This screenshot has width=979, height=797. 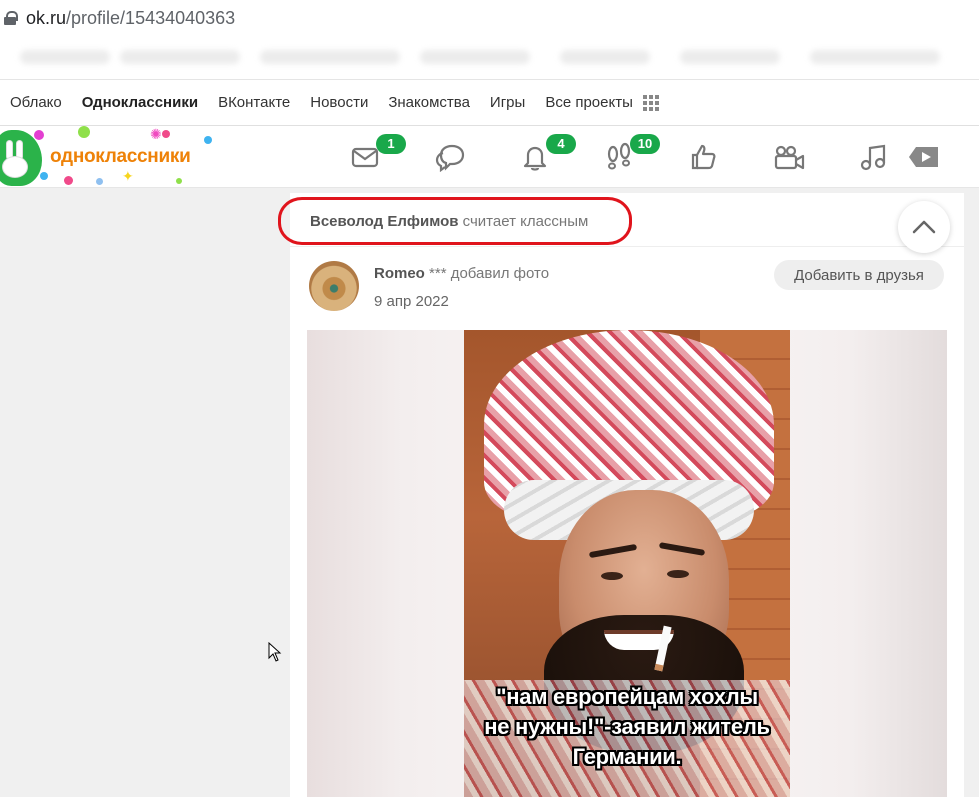 I want to click on card-divider, so click(x=627, y=246).